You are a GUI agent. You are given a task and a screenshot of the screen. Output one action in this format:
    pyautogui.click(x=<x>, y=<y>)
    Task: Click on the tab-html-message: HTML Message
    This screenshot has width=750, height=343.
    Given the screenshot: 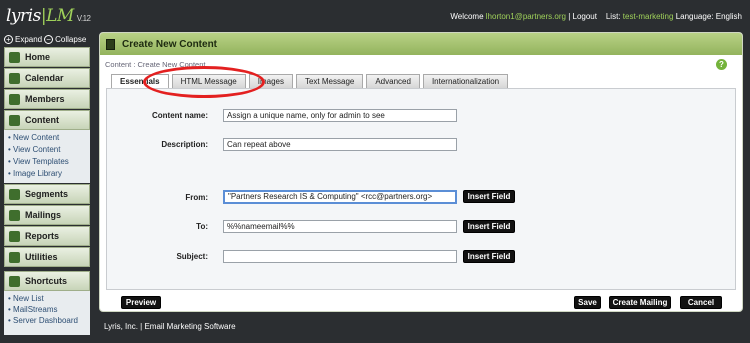 What is the action you would take?
    pyautogui.click(x=208, y=81)
    